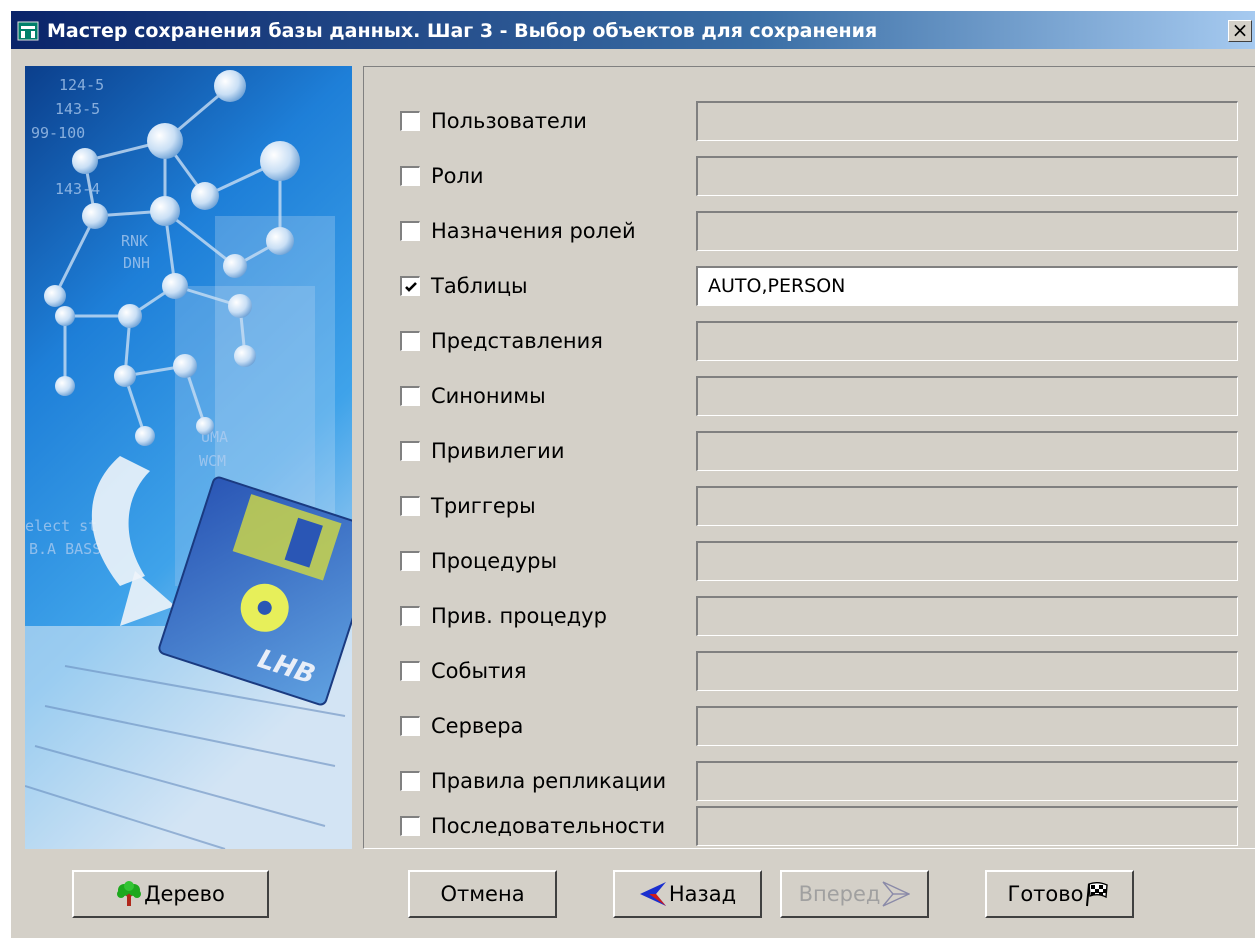 Image resolution: width=1255 pixels, height=938 pixels. Describe the element at coordinates (483, 506) in the screenshot. I see `object-label: Триггеры` at that location.